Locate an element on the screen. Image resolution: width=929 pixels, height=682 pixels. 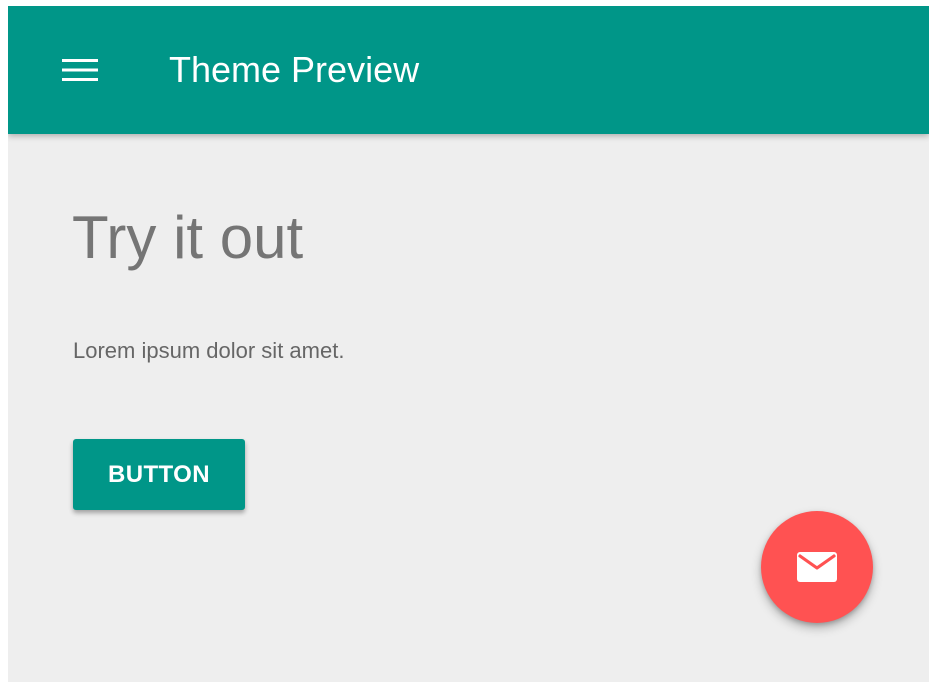
menu-button is located at coordinates (80, 70).